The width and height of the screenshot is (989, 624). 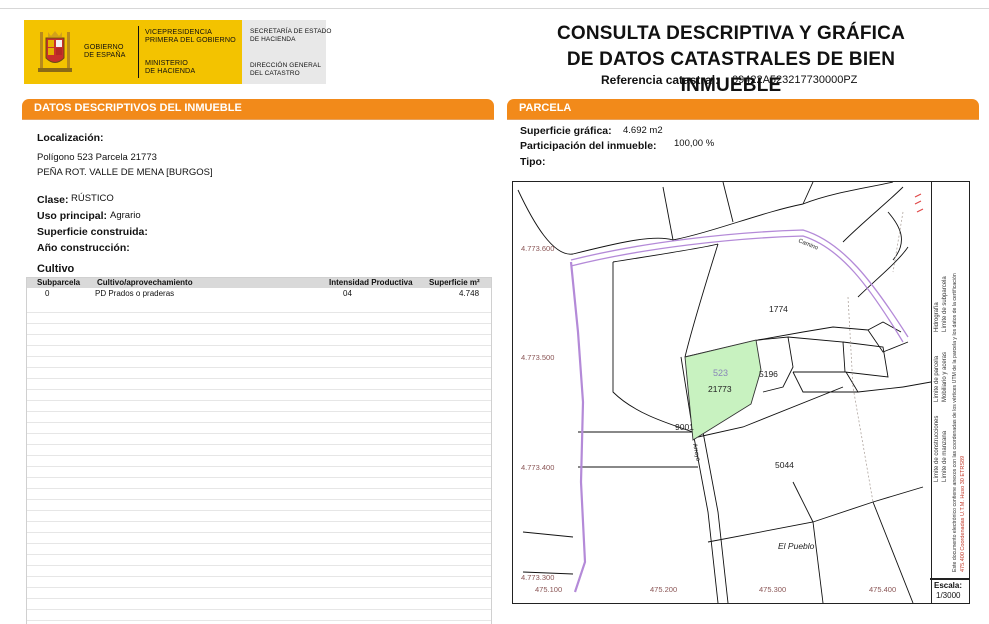 What do you see at coordinates (92, 198) in the screenshot?
I see `clase-value: RÚSTICO` at bounding box center [92, 198].